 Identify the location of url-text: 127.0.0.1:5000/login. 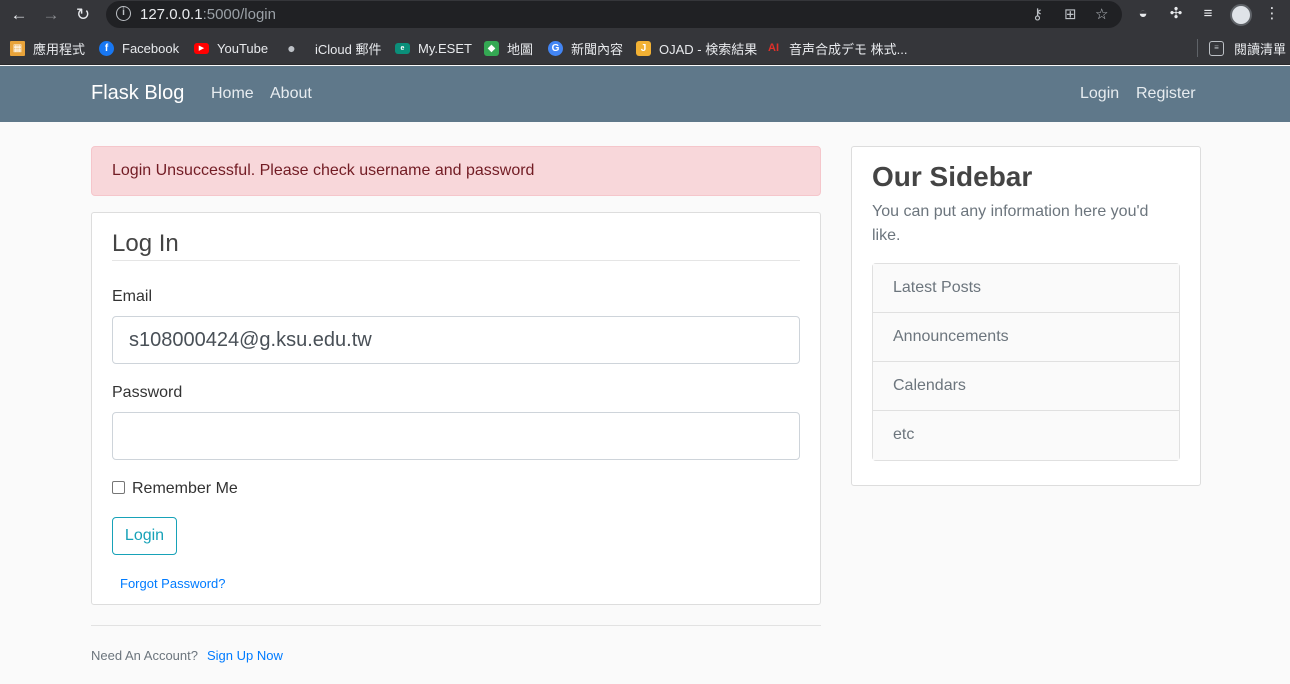
(208, 14).